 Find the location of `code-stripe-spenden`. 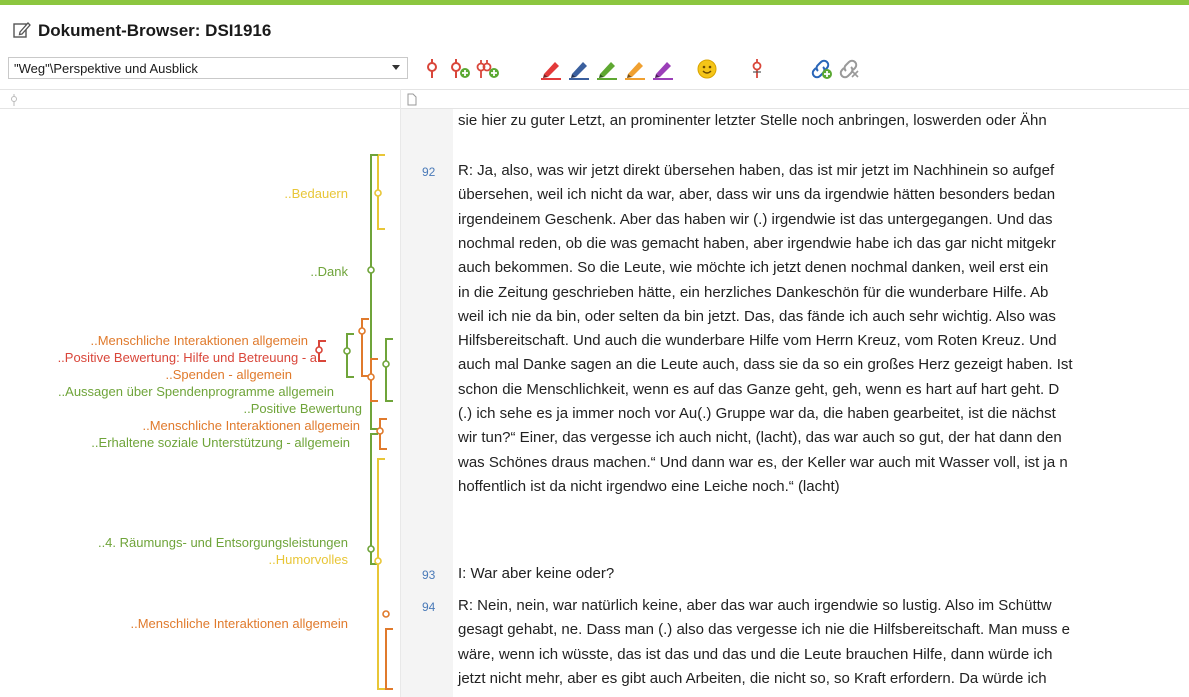

code-stripe-spenden is located at coordinates (372, 380).